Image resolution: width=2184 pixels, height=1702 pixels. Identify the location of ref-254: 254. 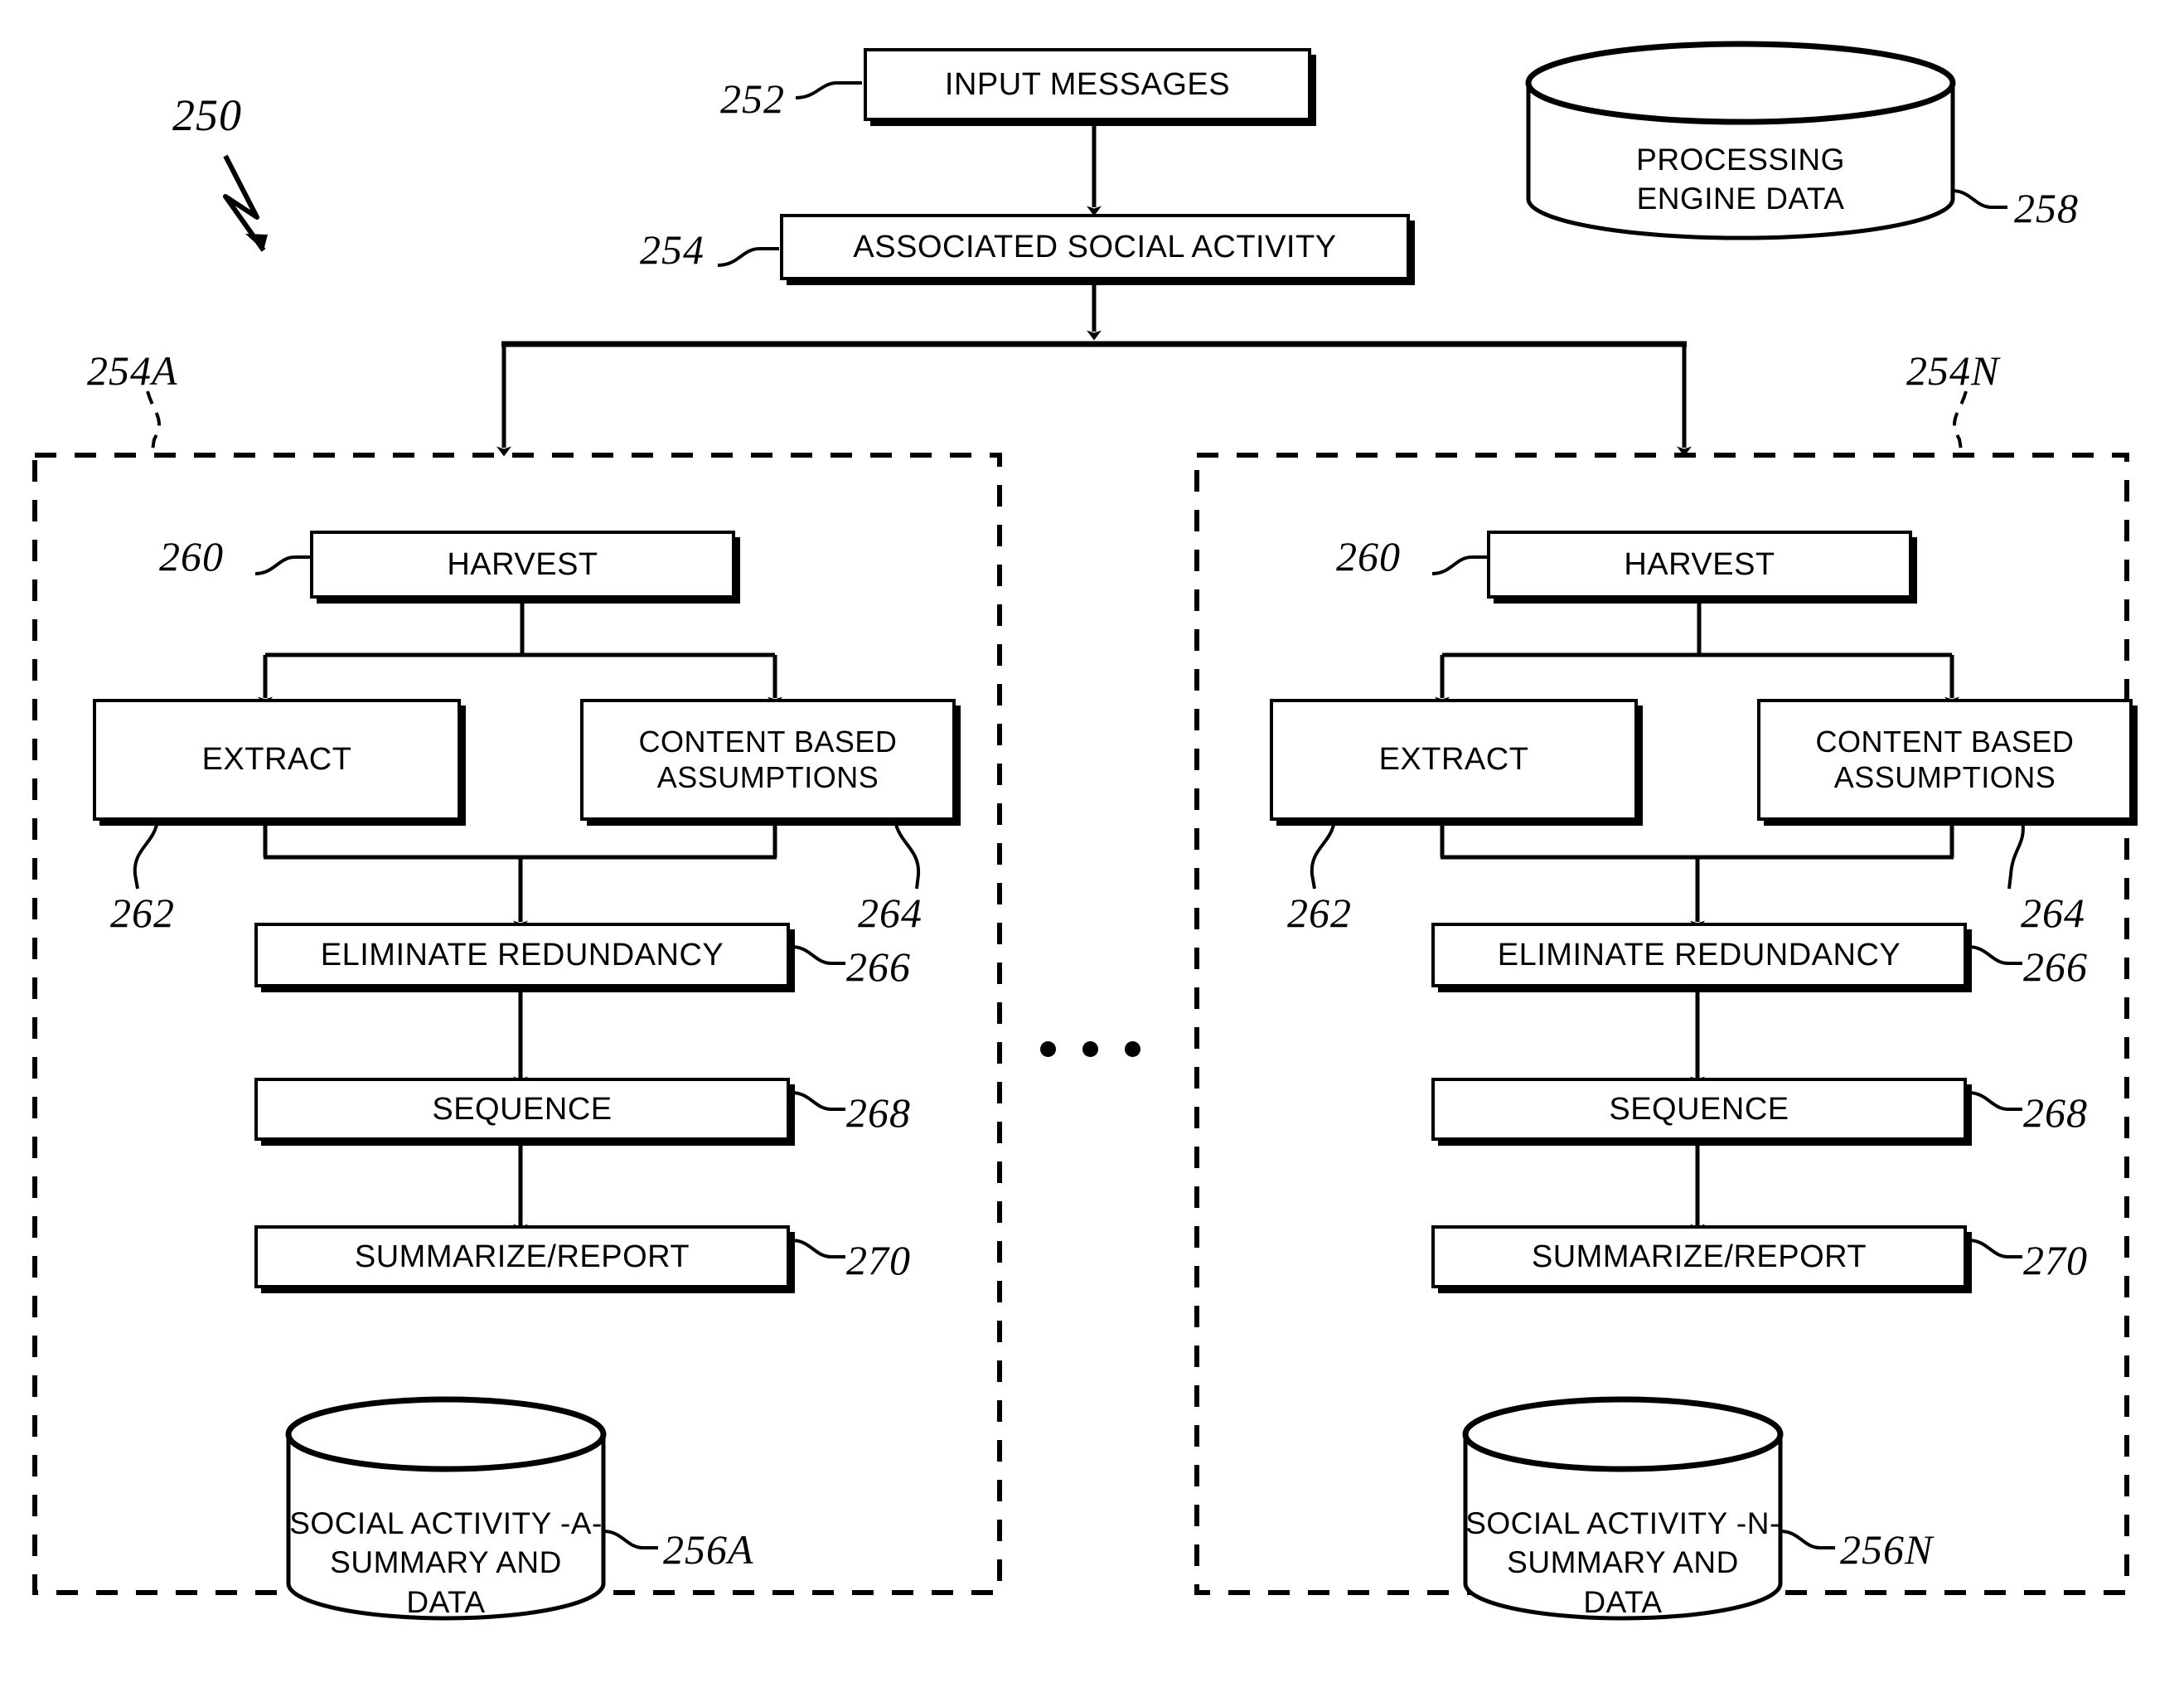
(672, 249).